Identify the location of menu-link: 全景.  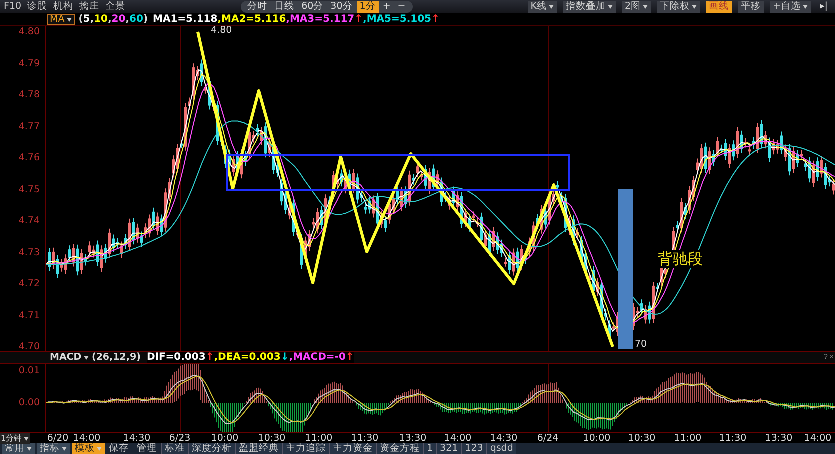
(116, 7).